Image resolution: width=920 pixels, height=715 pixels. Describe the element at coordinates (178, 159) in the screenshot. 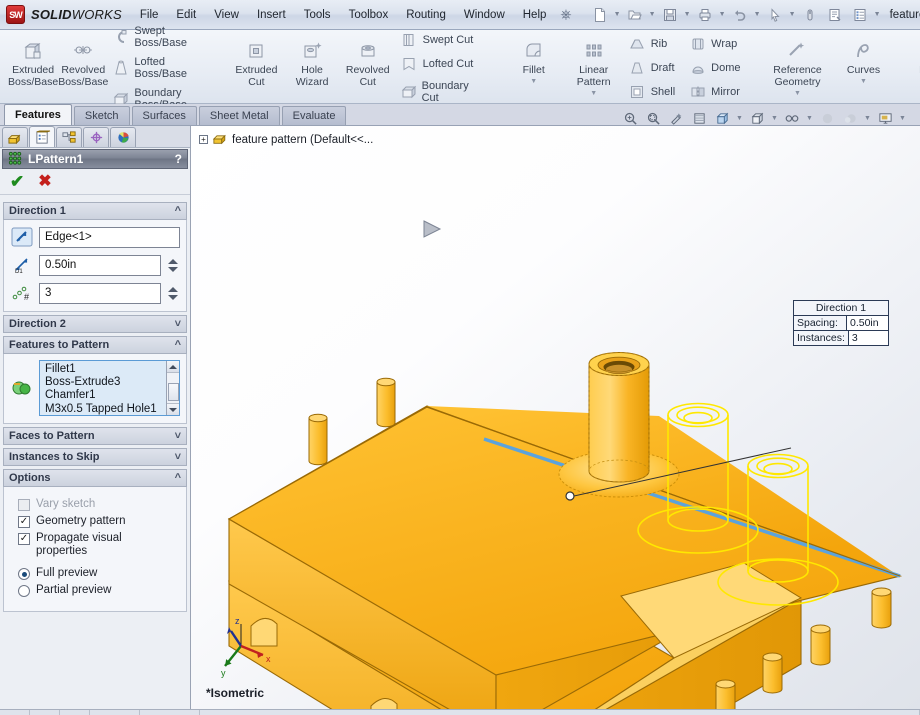

I see `help-icon: ?` at that location.